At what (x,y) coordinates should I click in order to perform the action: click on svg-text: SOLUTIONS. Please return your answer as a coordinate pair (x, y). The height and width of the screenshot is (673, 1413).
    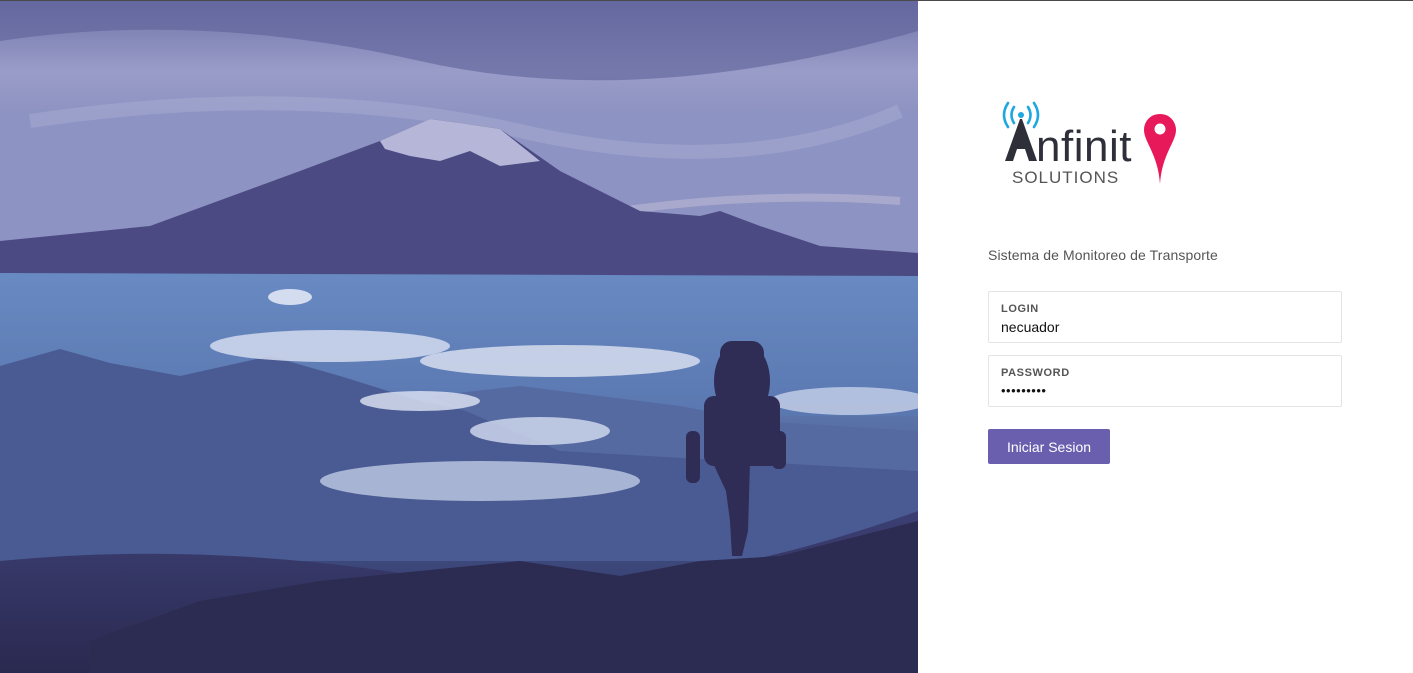
    Looking at the image, I should click on (1065, 177).